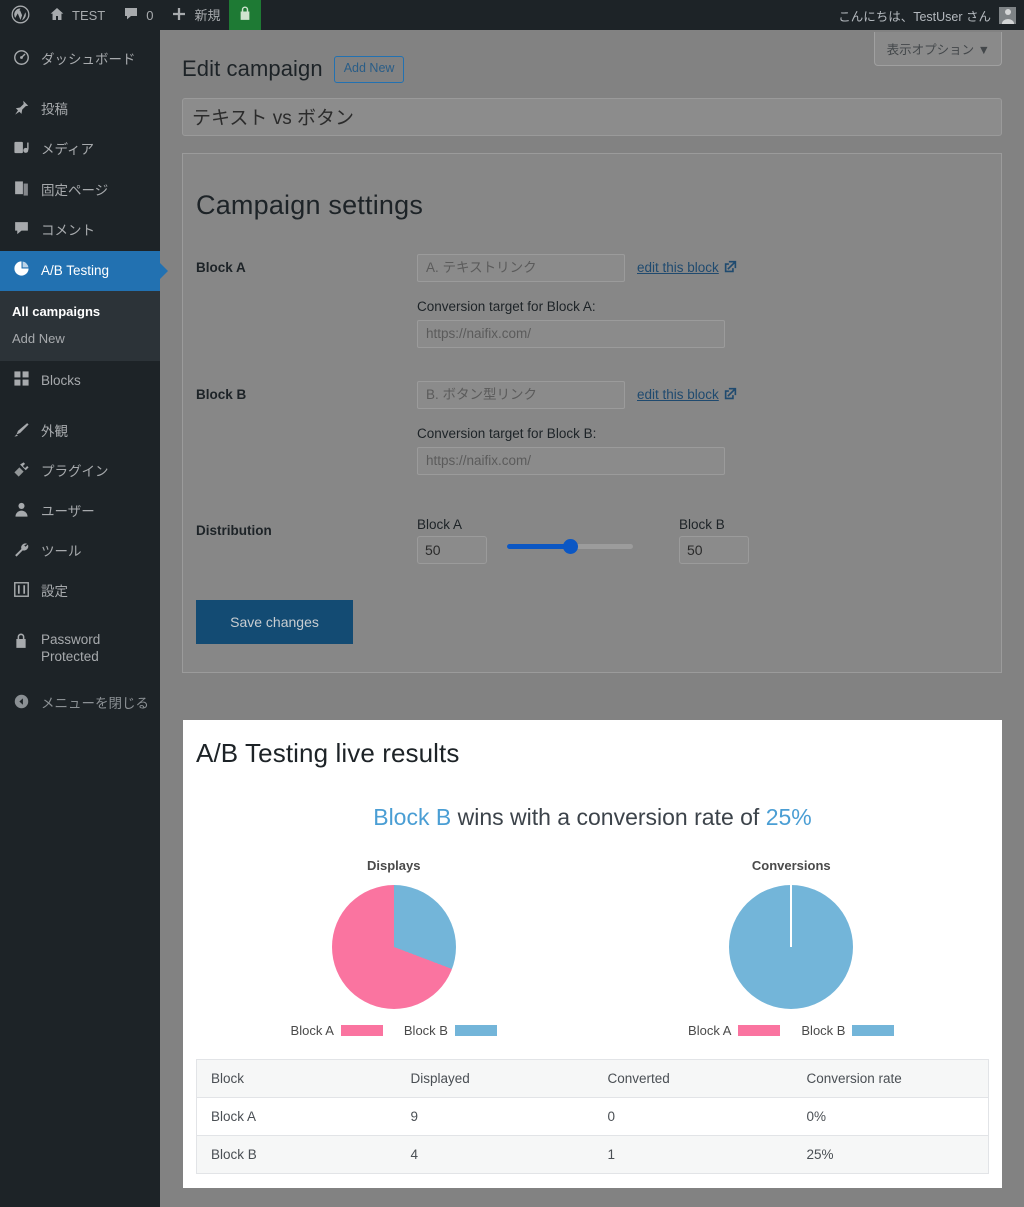  What do you see at coordinates (440, 524) in the screenshot?
I see `distribution-a-caption: Block A` at bounding box center [440, 524].